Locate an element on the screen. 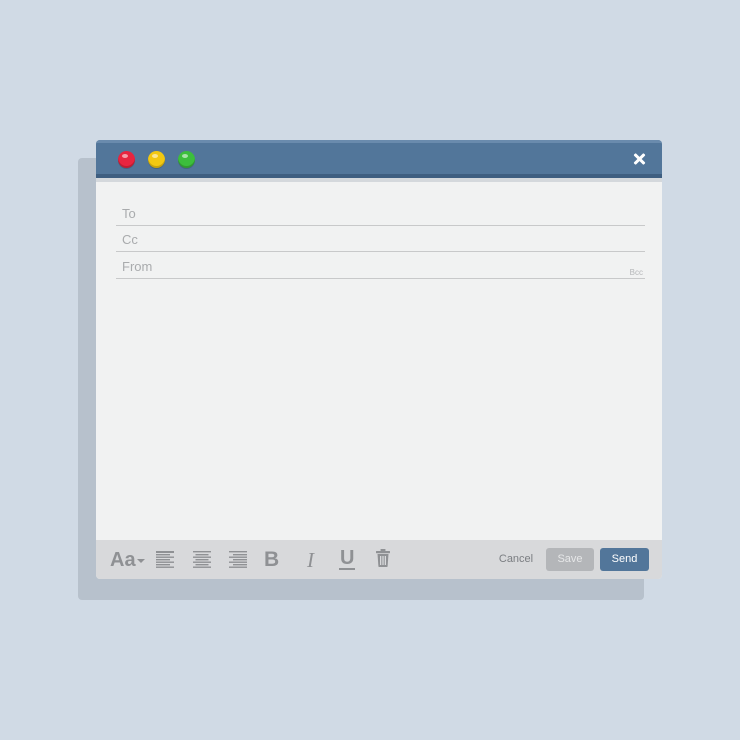  bcc-link: Bcc is located at coordinates (636, 272).